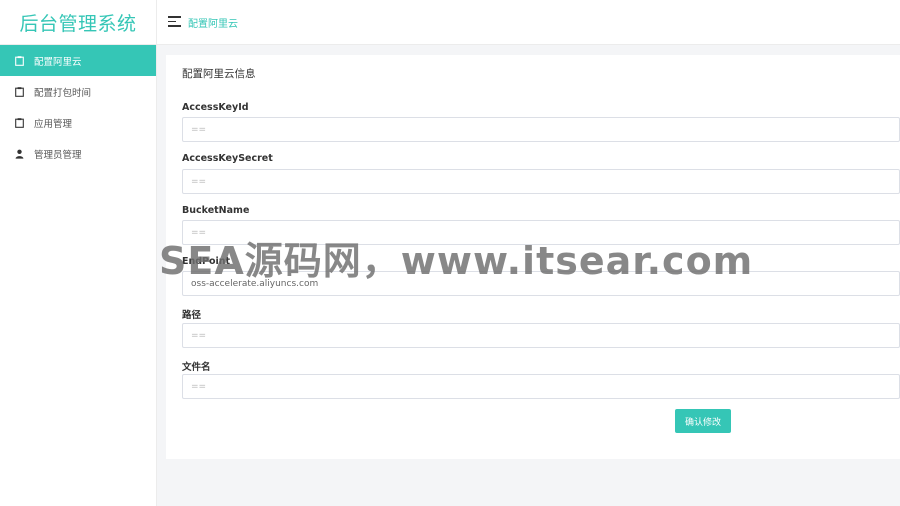  I want to click on user-icon, so click(19, 154).